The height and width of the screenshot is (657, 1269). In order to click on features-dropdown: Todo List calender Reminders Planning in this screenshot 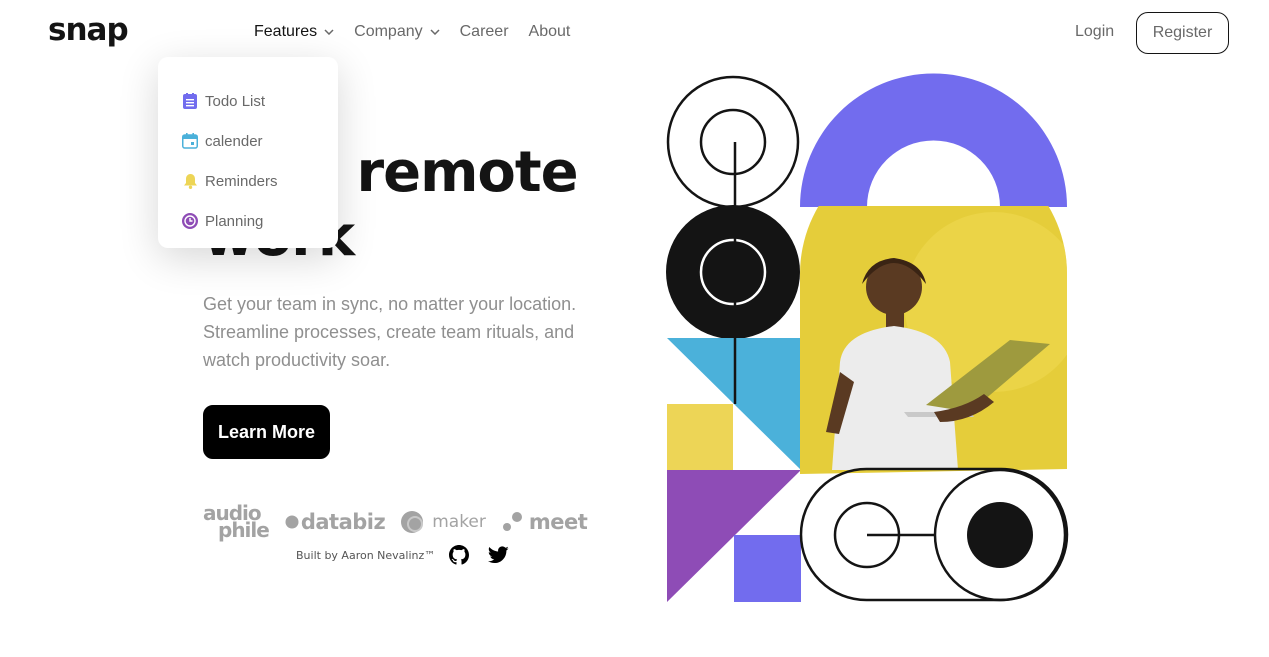, I will do `click(248, 152)`.